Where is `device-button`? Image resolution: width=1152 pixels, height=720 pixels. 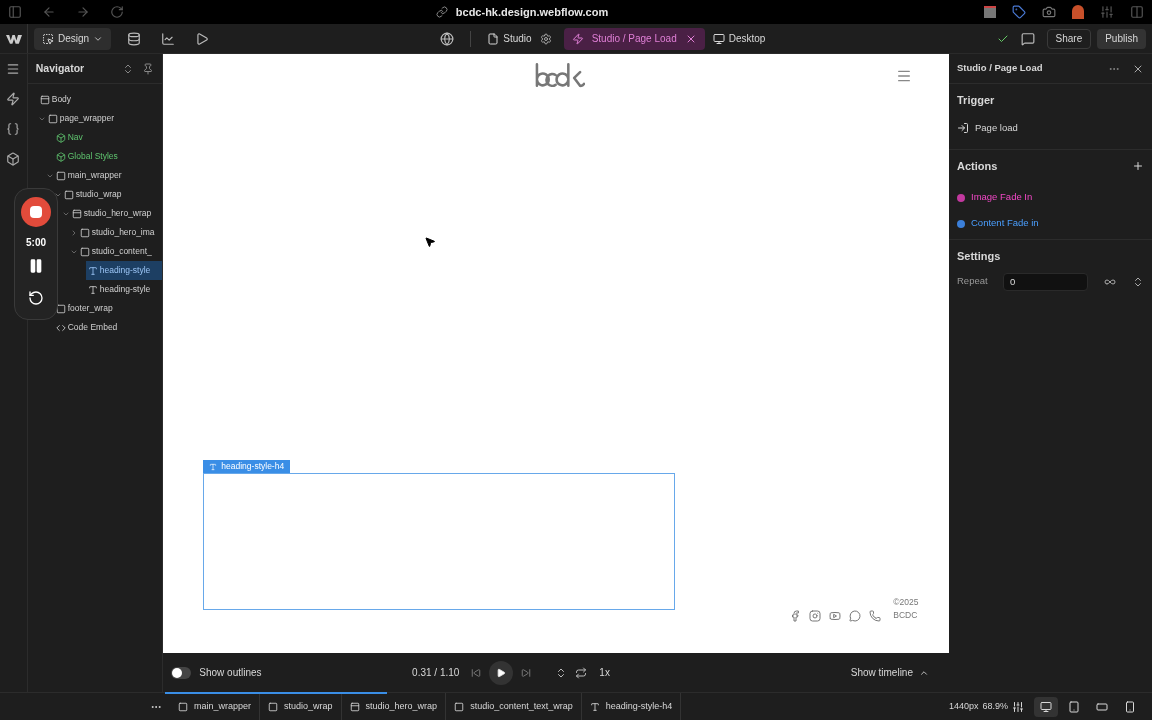
device-button is located at coordinates (1046, 706).